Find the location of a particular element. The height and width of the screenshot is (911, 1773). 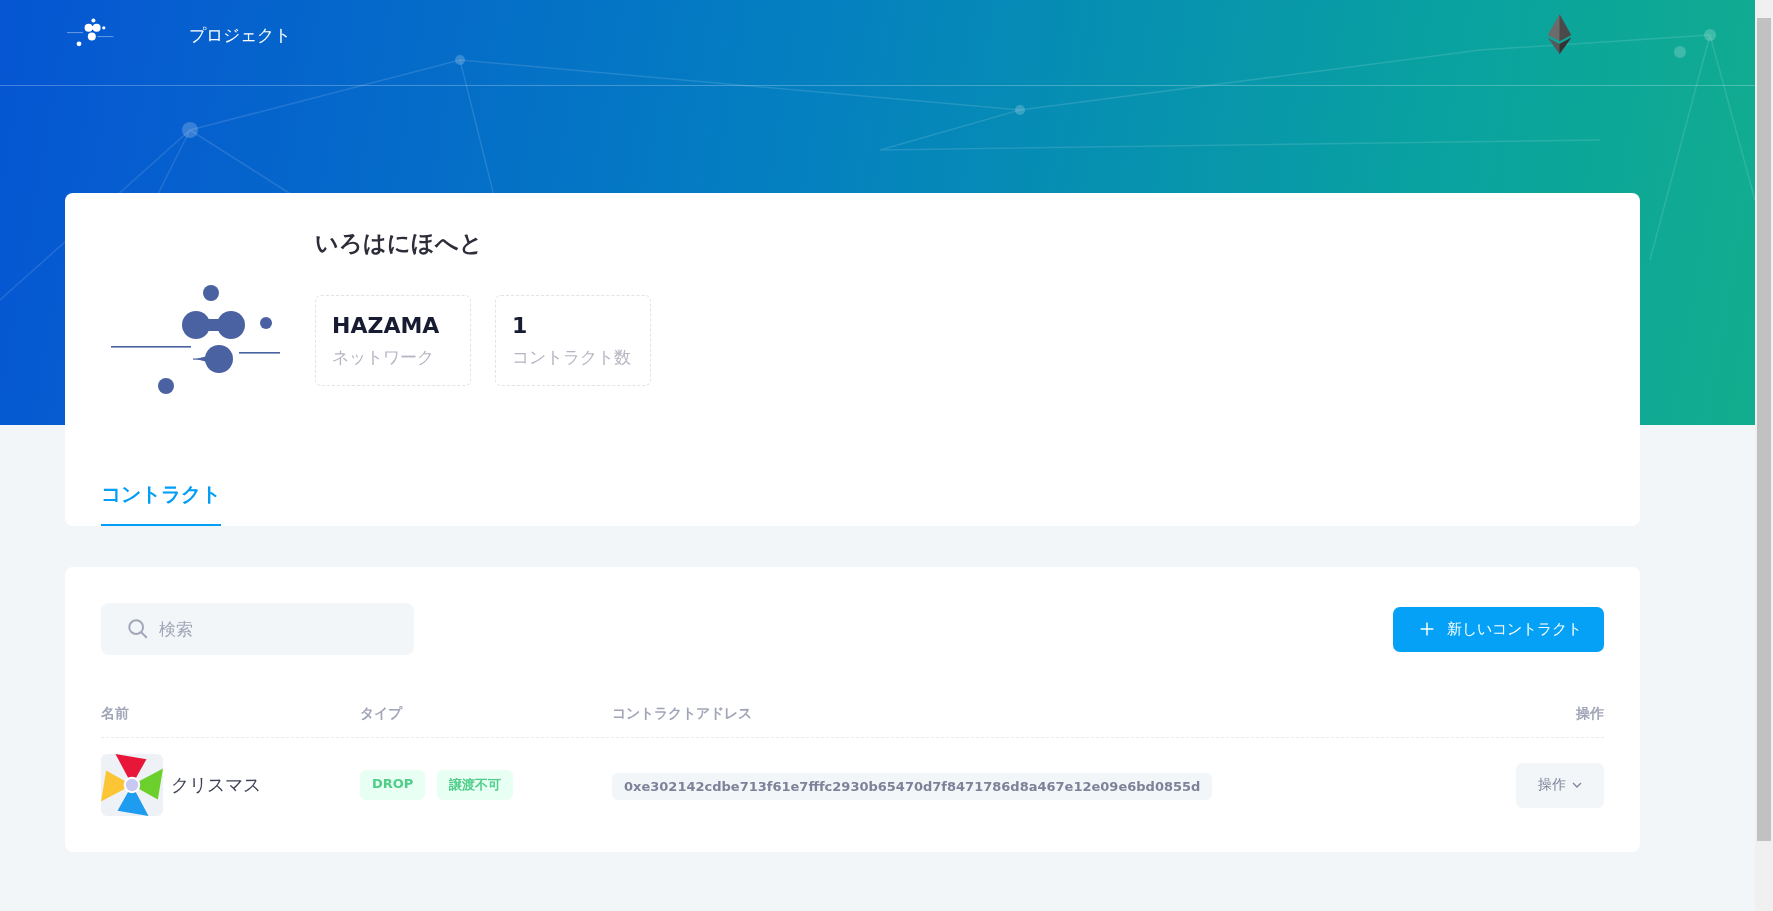

stat-value: HAZAMA is located at coordinates (386, 325).